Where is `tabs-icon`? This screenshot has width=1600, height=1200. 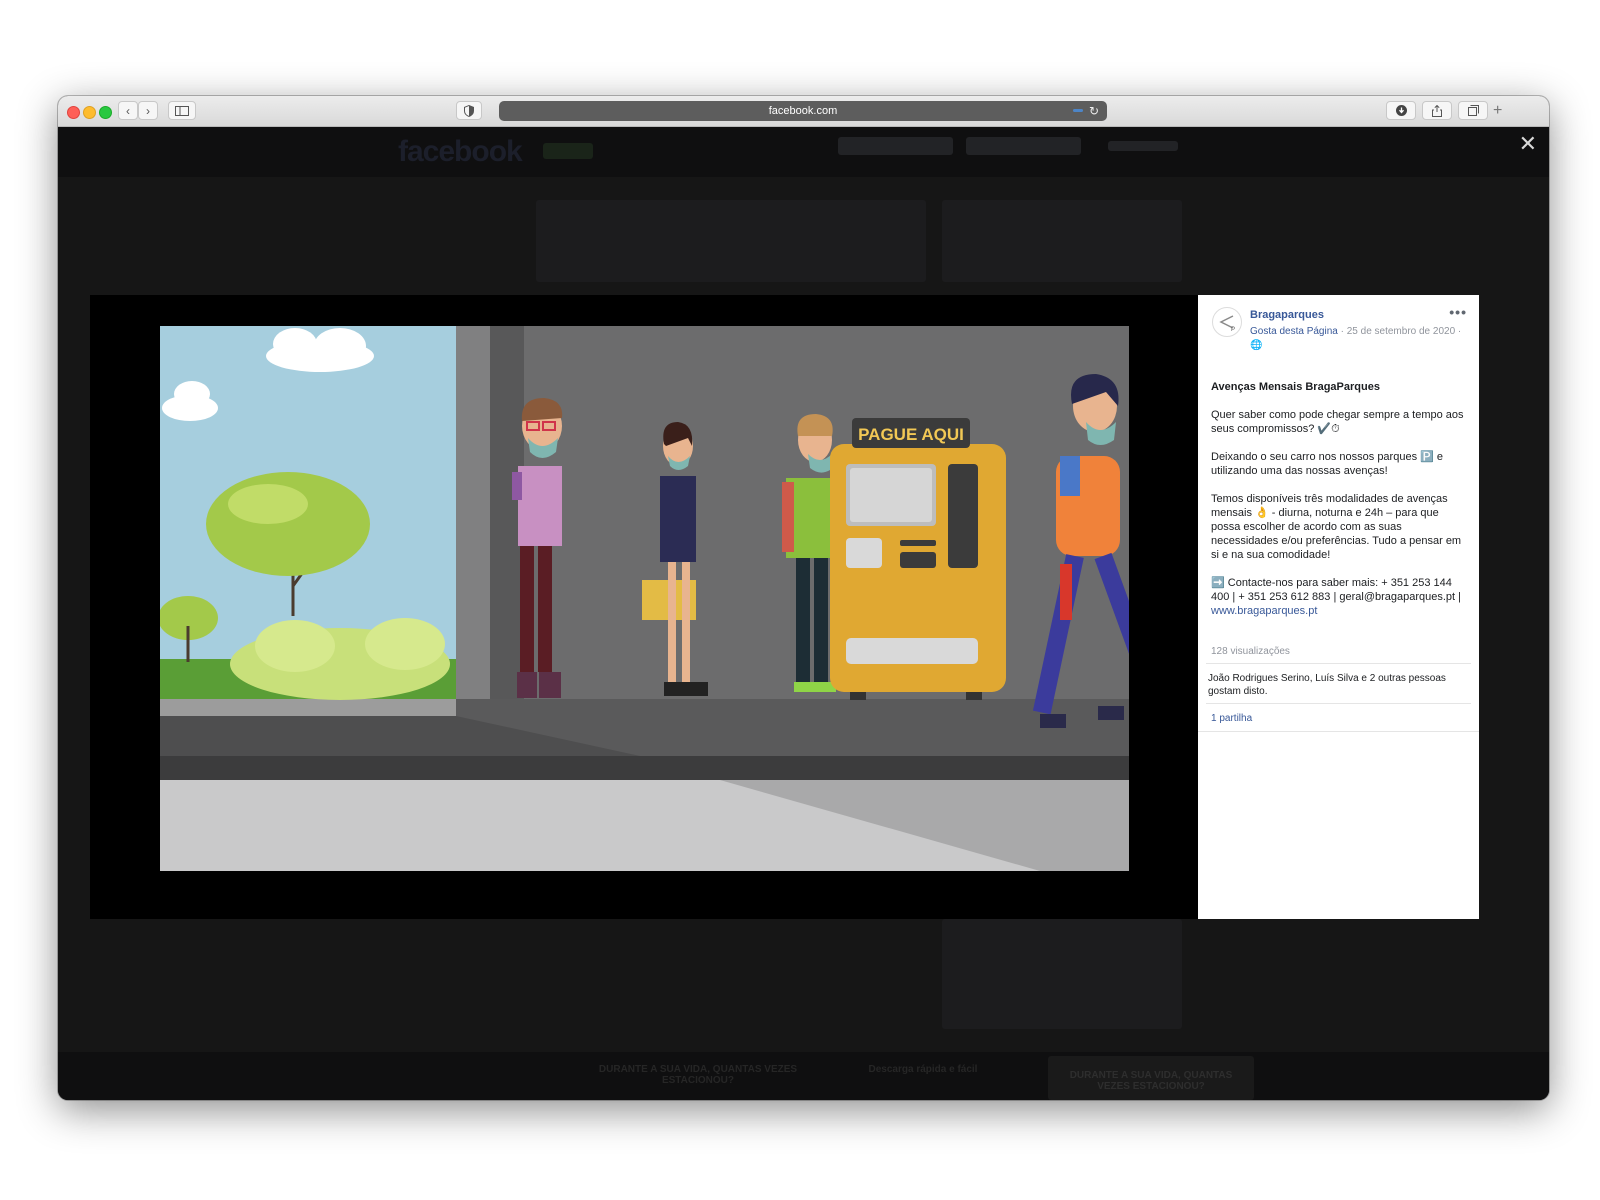
tabs-icon is located at coordinates (1473, 110).